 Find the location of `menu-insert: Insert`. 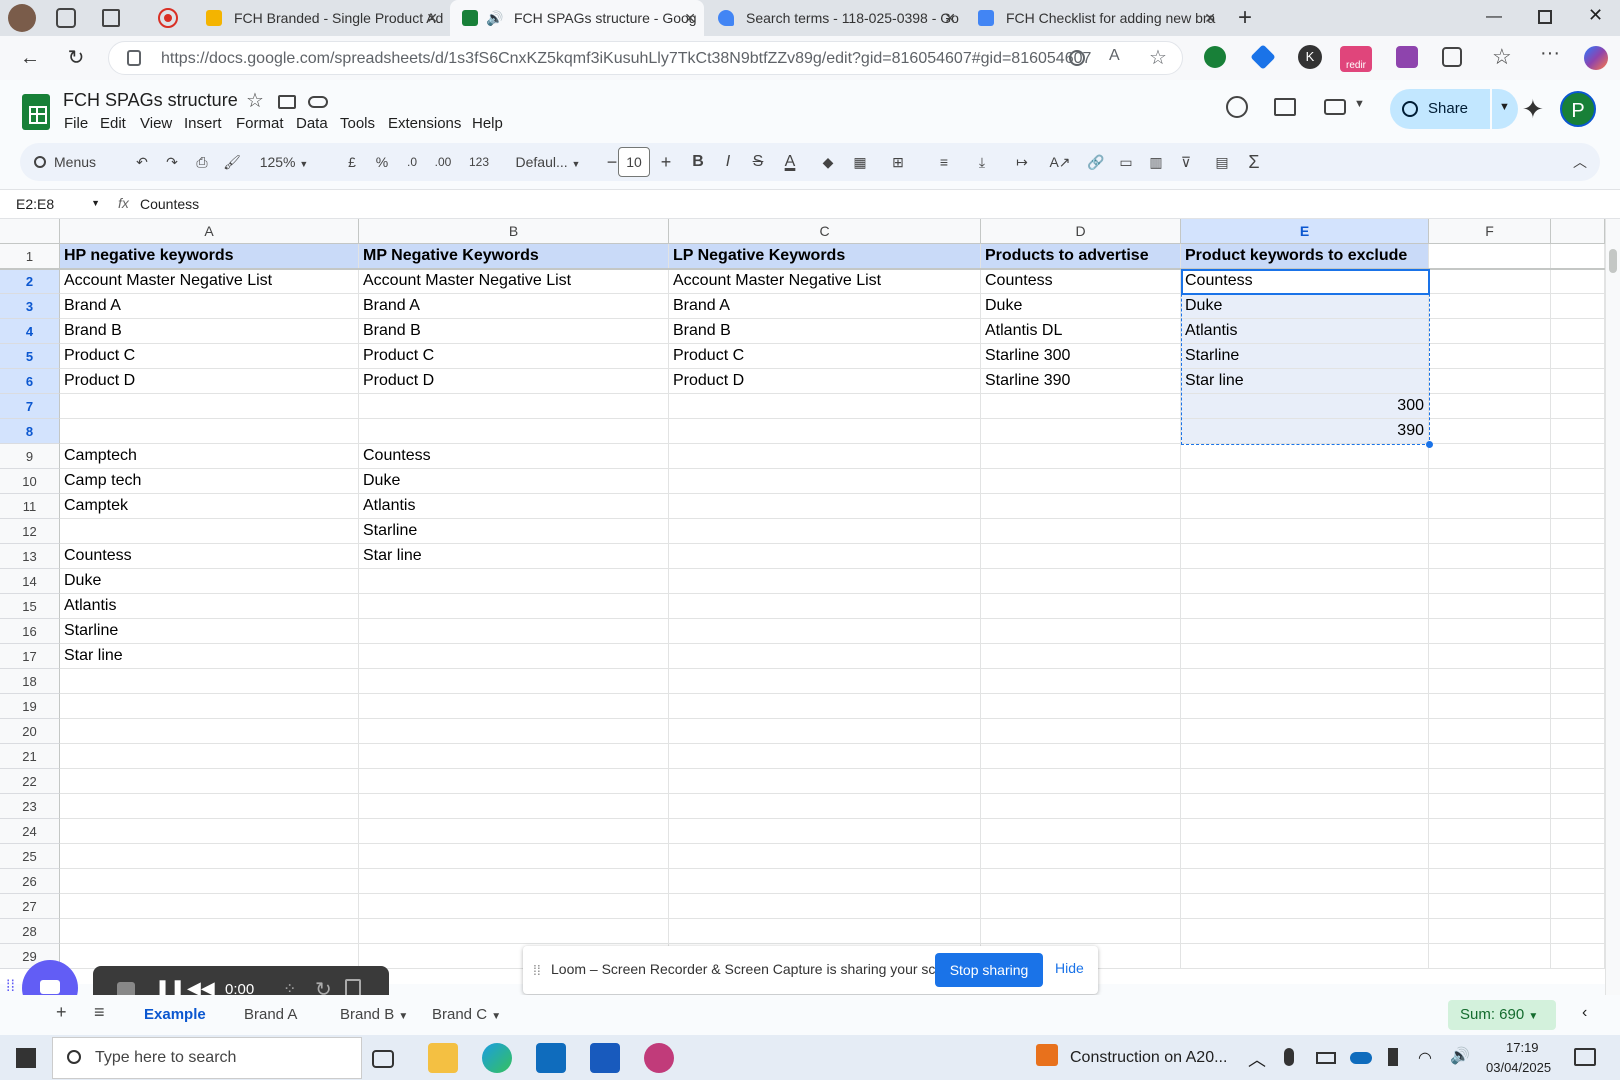

menu-insert: Insert is located at coordinates (203, 123).